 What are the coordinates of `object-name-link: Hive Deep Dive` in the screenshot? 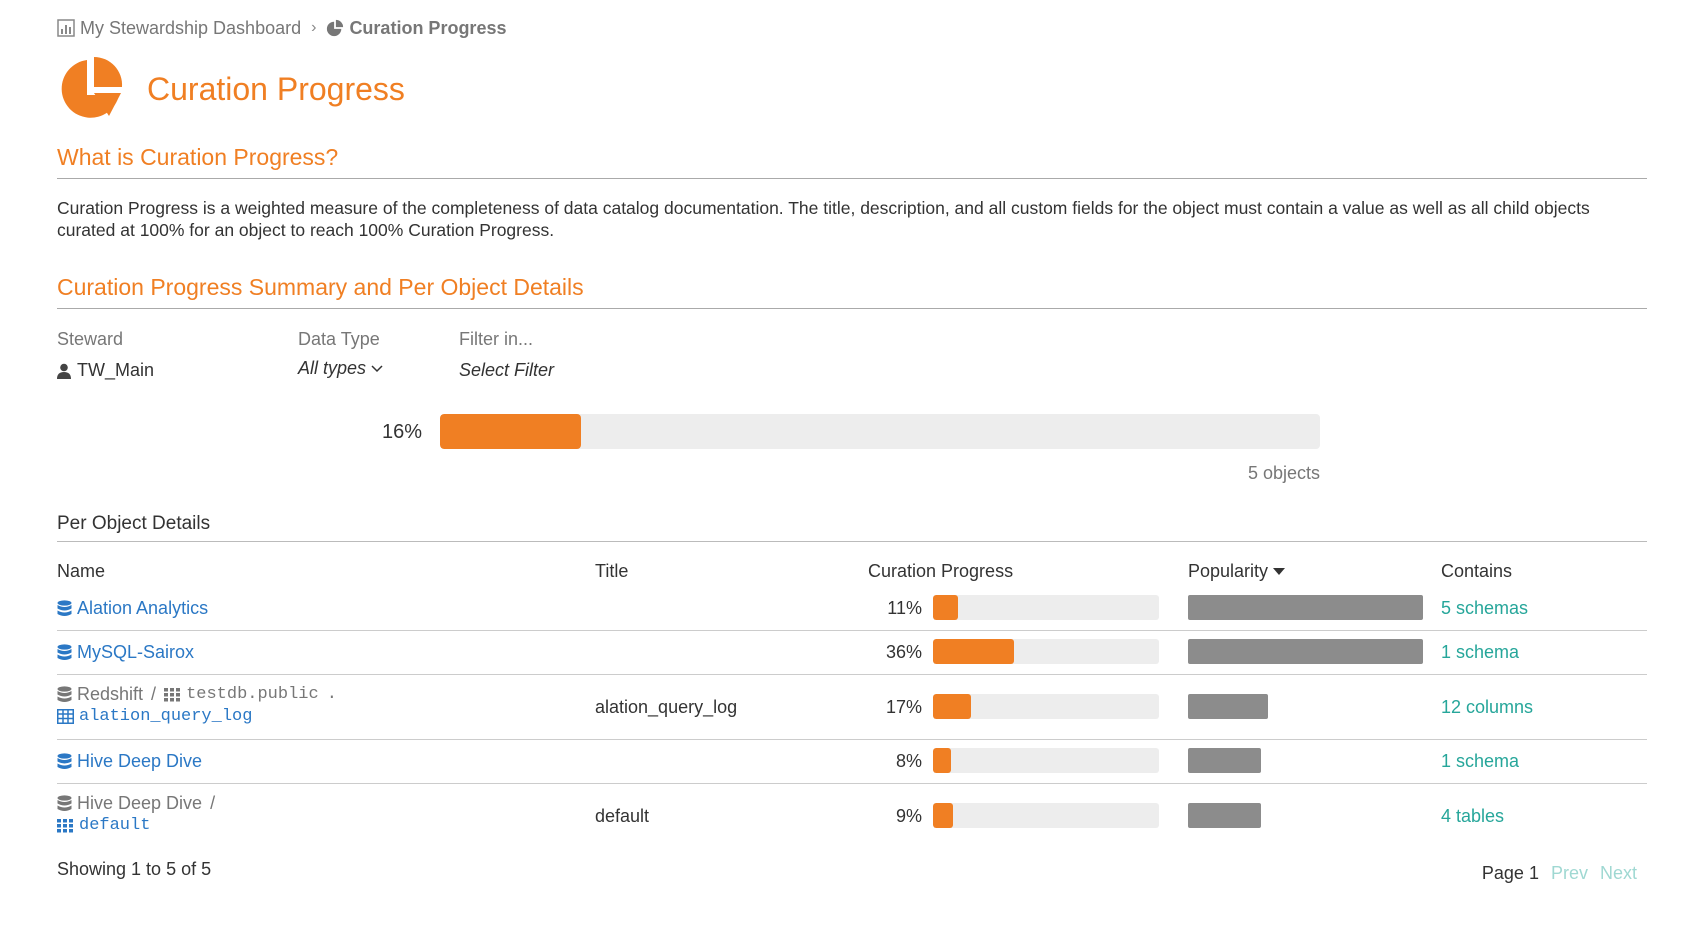 It's located at (129, 761).